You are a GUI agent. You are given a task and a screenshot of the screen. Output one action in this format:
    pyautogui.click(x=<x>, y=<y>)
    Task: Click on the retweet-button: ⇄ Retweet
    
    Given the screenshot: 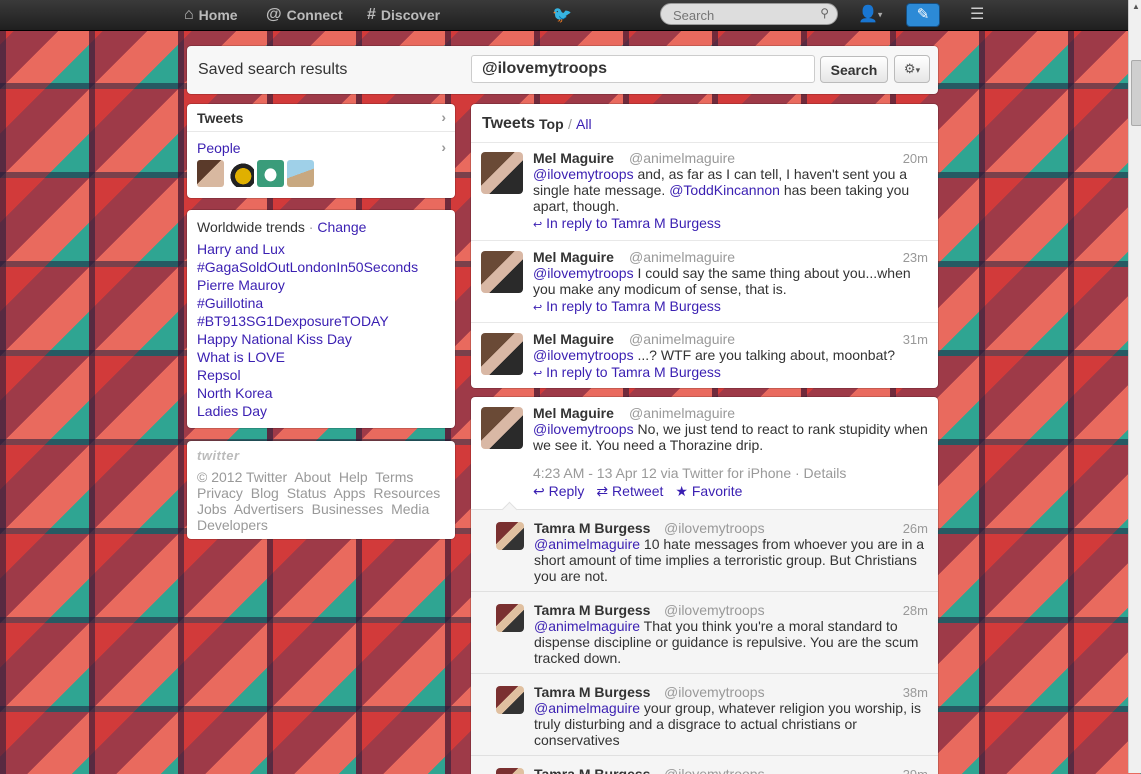 What is the action you would take?
    pyautogui.click(x=629, y=491)
    